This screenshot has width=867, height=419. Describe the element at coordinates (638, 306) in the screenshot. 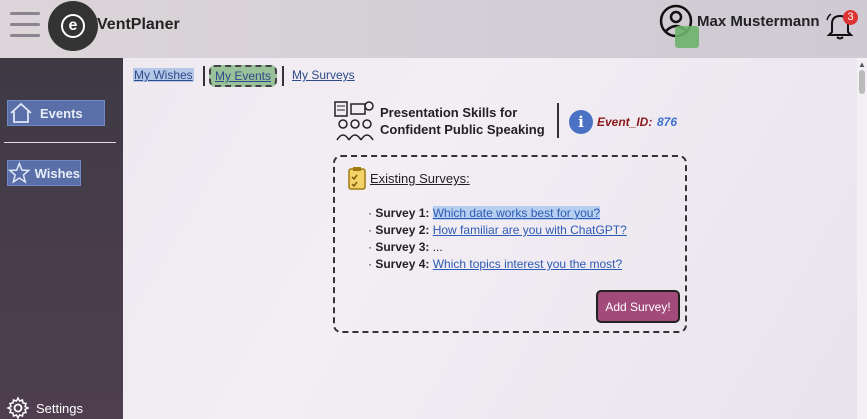

I see `add-survey-button: Add Survey!` at that location.